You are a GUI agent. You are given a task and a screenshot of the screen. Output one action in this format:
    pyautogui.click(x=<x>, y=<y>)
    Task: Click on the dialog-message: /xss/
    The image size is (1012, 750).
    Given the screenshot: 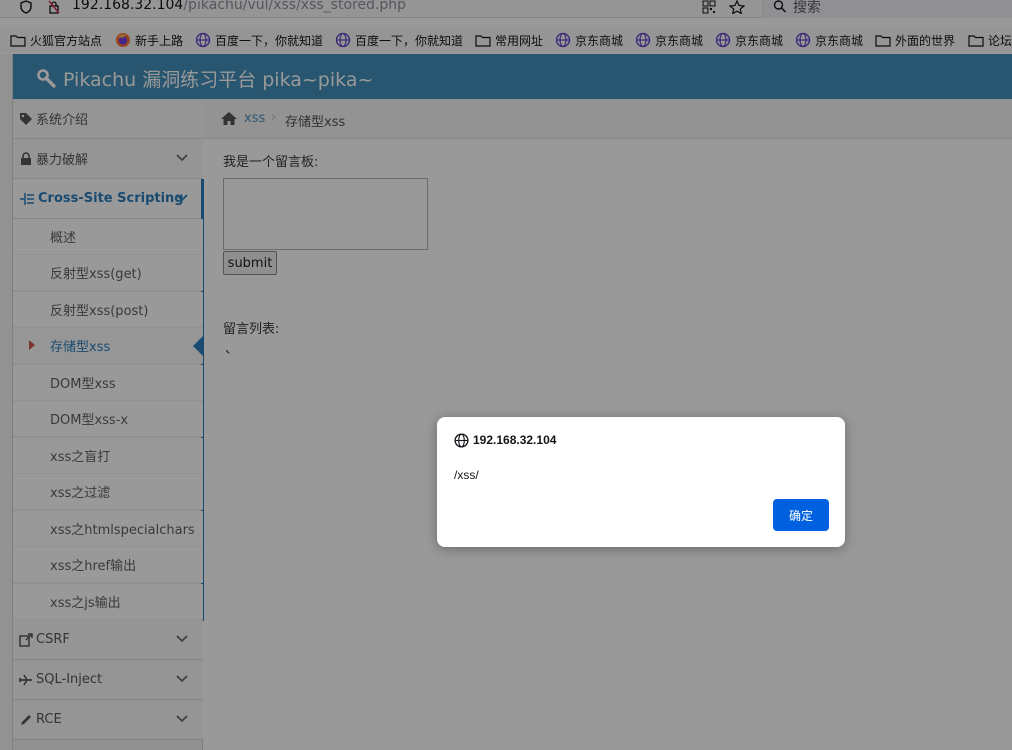 What is the action you would take?
    pyautogui.click(x=466, y=475)
    